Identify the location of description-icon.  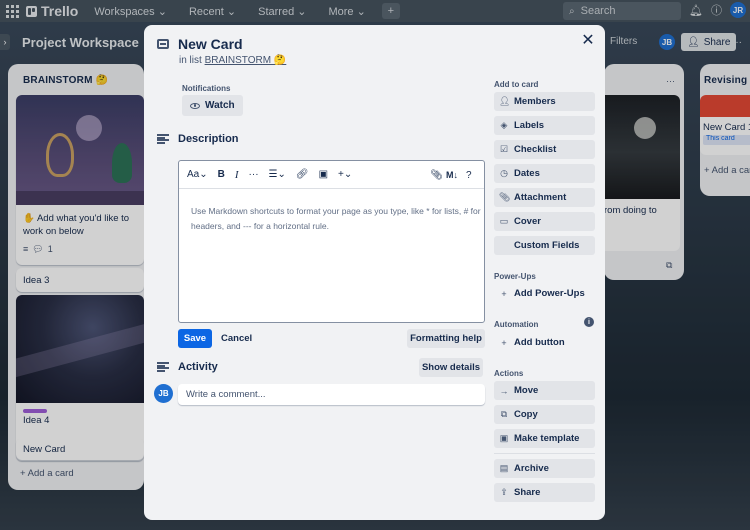
(163, 139).